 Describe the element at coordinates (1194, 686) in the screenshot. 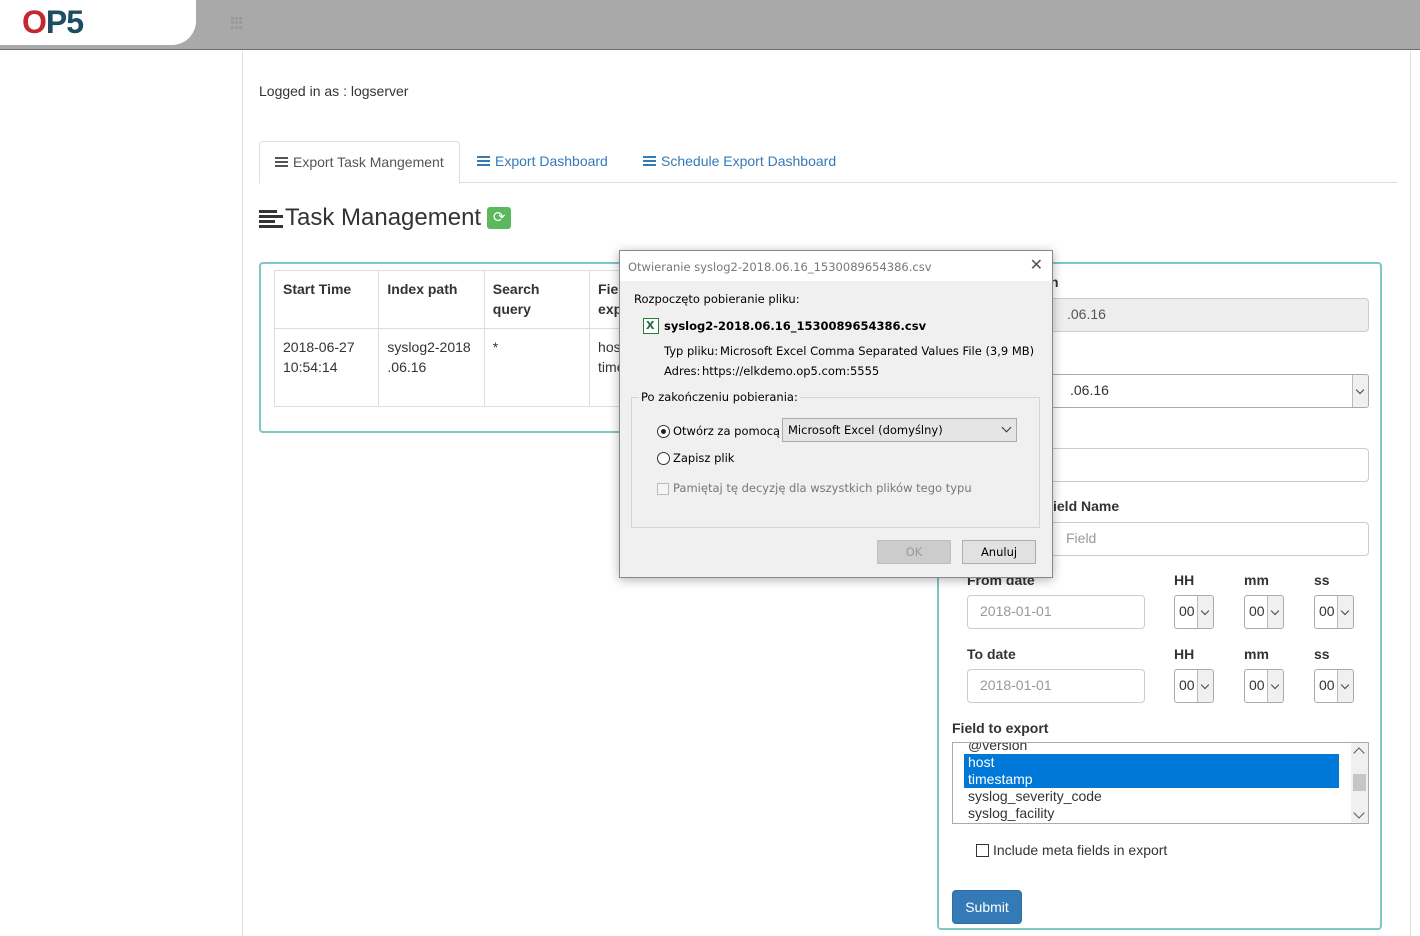

I see `to-hh-select: 00` at that location.